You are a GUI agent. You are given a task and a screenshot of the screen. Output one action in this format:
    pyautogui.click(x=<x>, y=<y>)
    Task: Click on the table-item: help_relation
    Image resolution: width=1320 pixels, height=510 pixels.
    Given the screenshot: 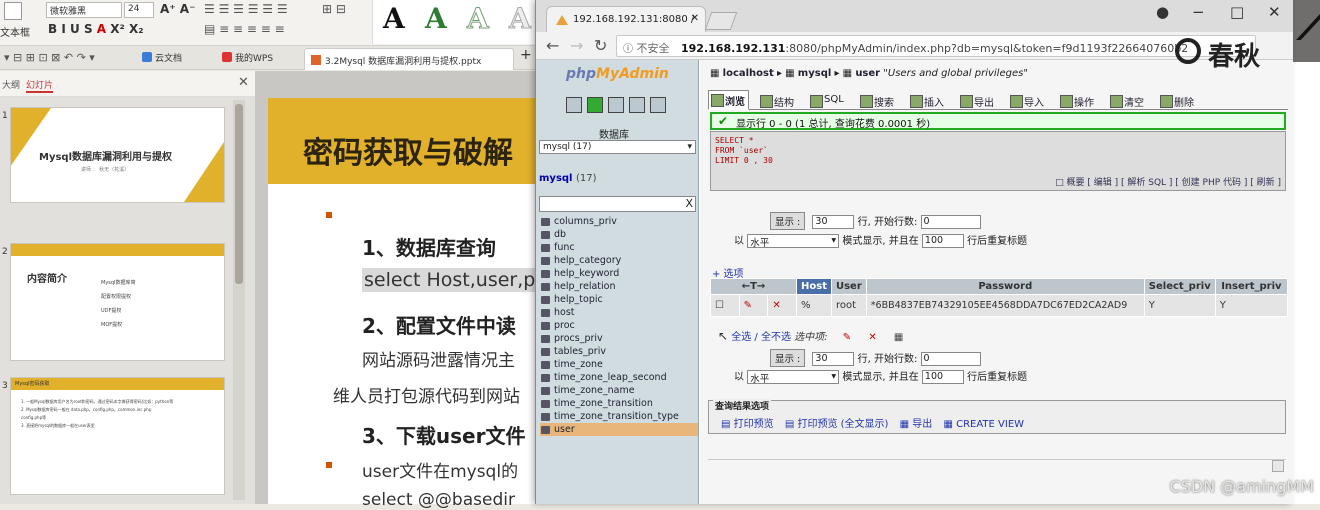 What is the action you would take?
    pyautogui.click(x=619, y=286)
    